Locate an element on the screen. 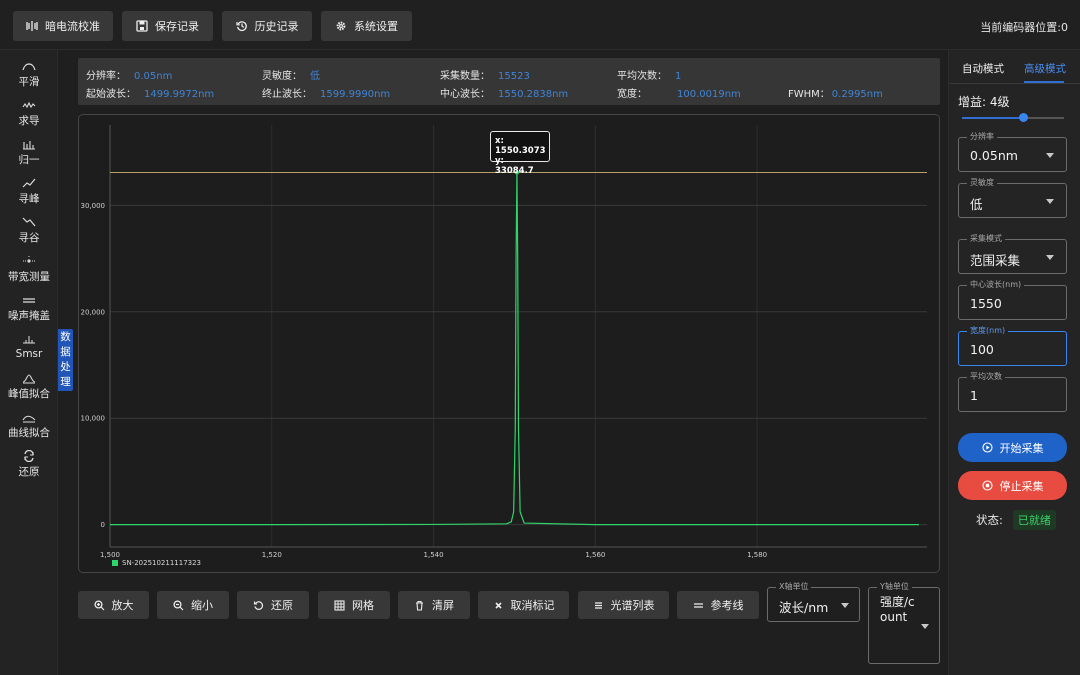 The width and height of the screenshot is (1080, 675). grid-button: 网格 is located at coordinates (354, 605).